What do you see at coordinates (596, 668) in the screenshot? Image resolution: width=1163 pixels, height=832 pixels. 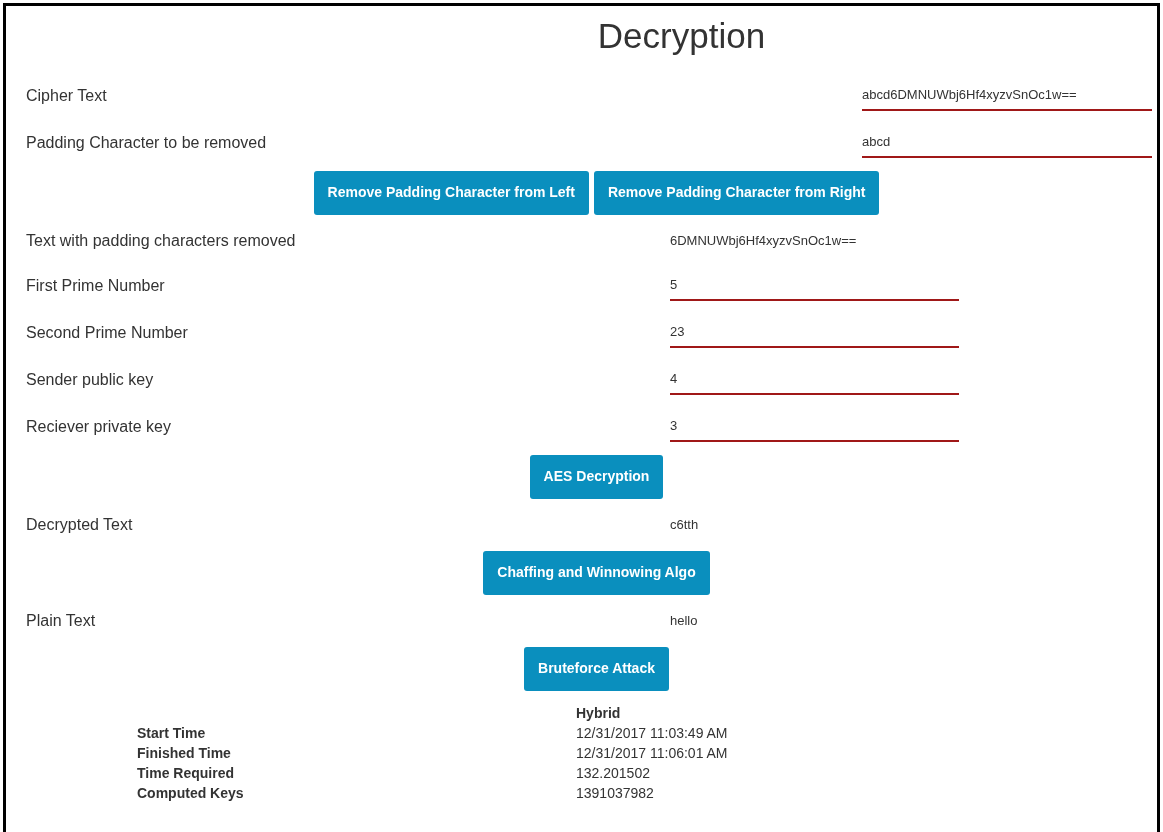 I see `action-button: Bruteforce Attack` at bounding box center [596, 668].